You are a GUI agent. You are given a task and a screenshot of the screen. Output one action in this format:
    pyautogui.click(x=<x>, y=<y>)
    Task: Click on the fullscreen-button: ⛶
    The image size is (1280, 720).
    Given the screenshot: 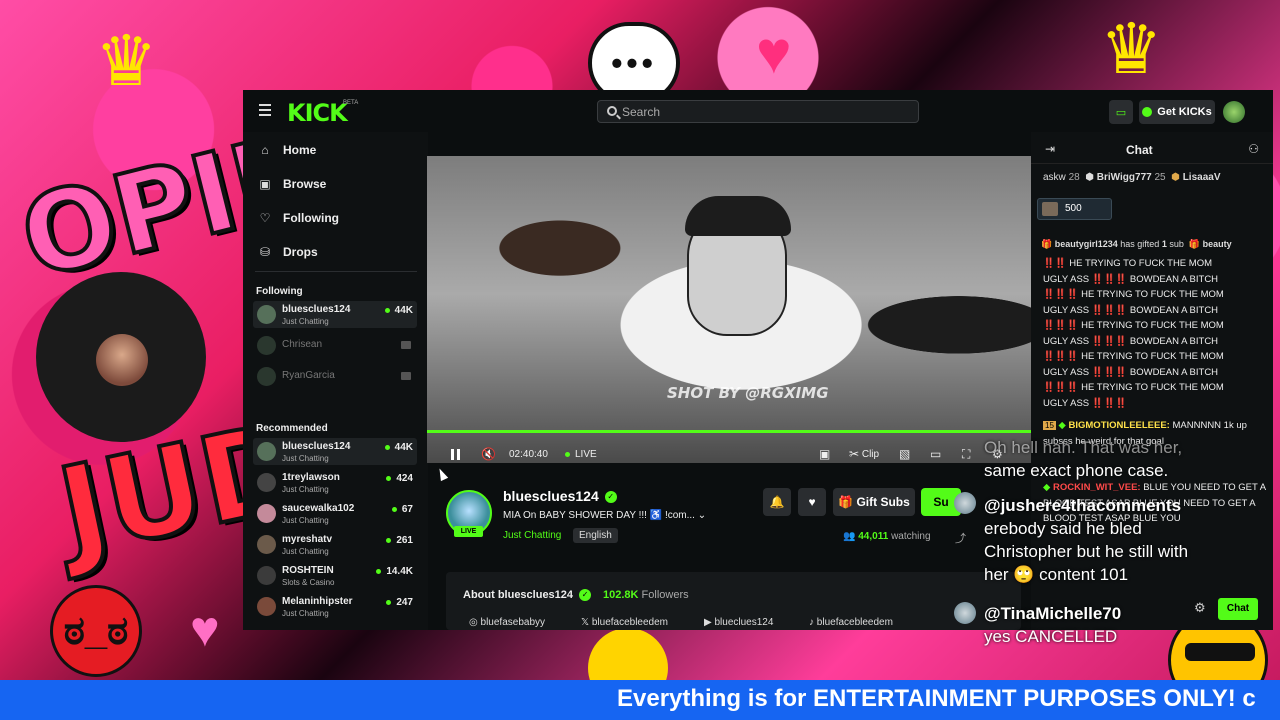 What is the action you would take?
    pyautogui.click(x=966, y=454)
    